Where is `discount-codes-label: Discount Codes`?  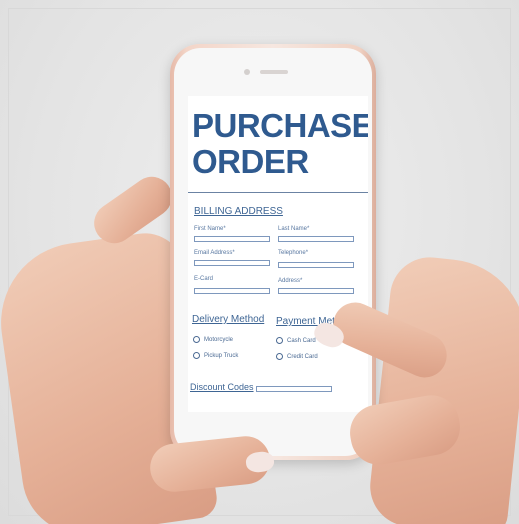
discount-codes-label: Discount Codes is located at coordinates (222, 387).